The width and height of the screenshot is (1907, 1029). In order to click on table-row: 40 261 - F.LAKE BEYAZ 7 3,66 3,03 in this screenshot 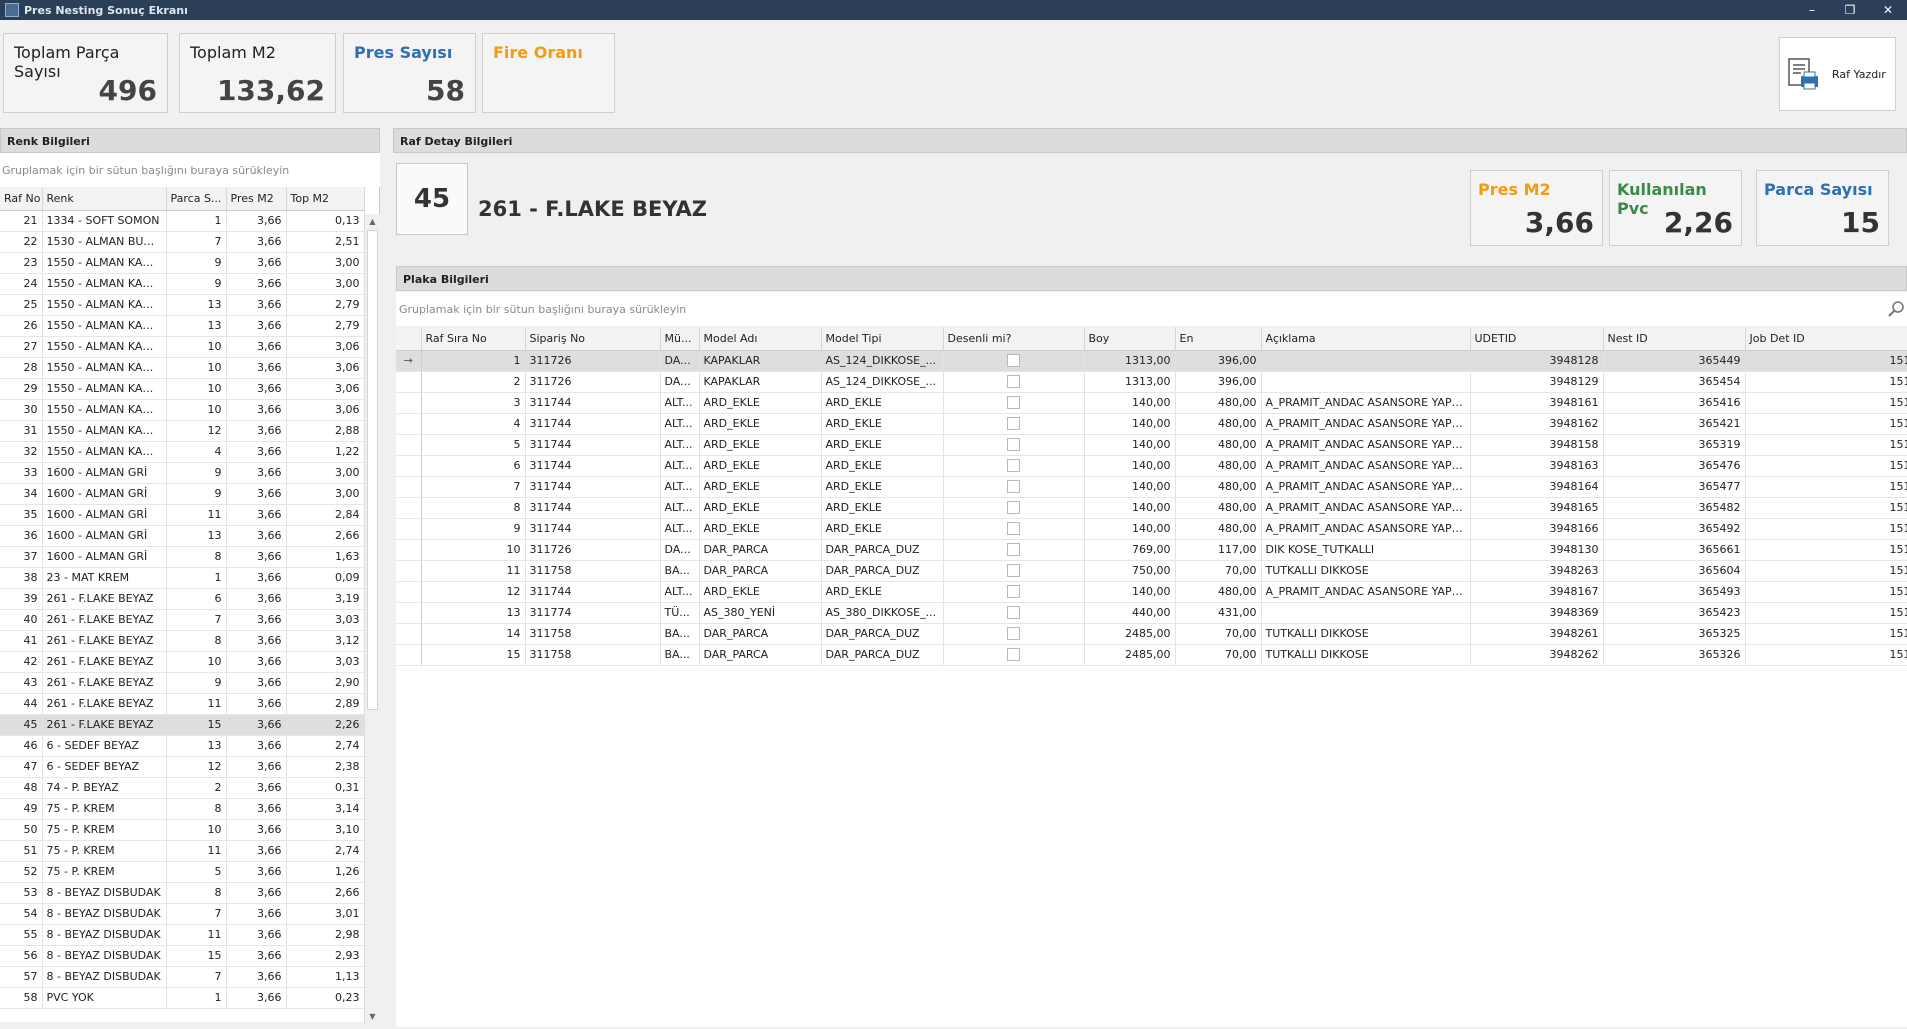, I will do `click(182, 620)`.